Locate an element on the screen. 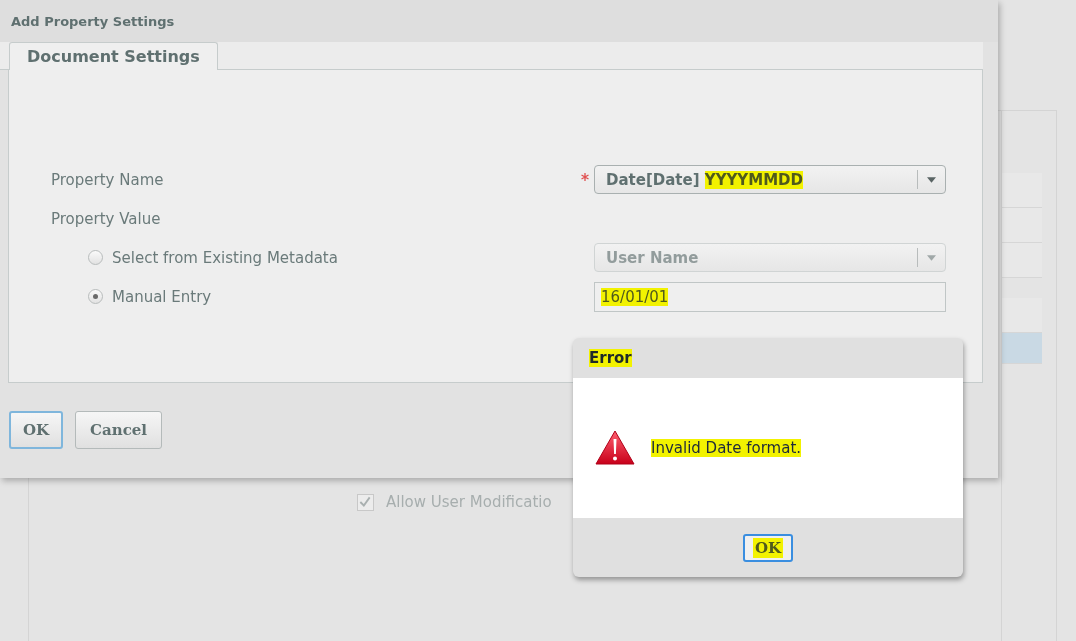  radio-button is located at coordinates (95, 296).